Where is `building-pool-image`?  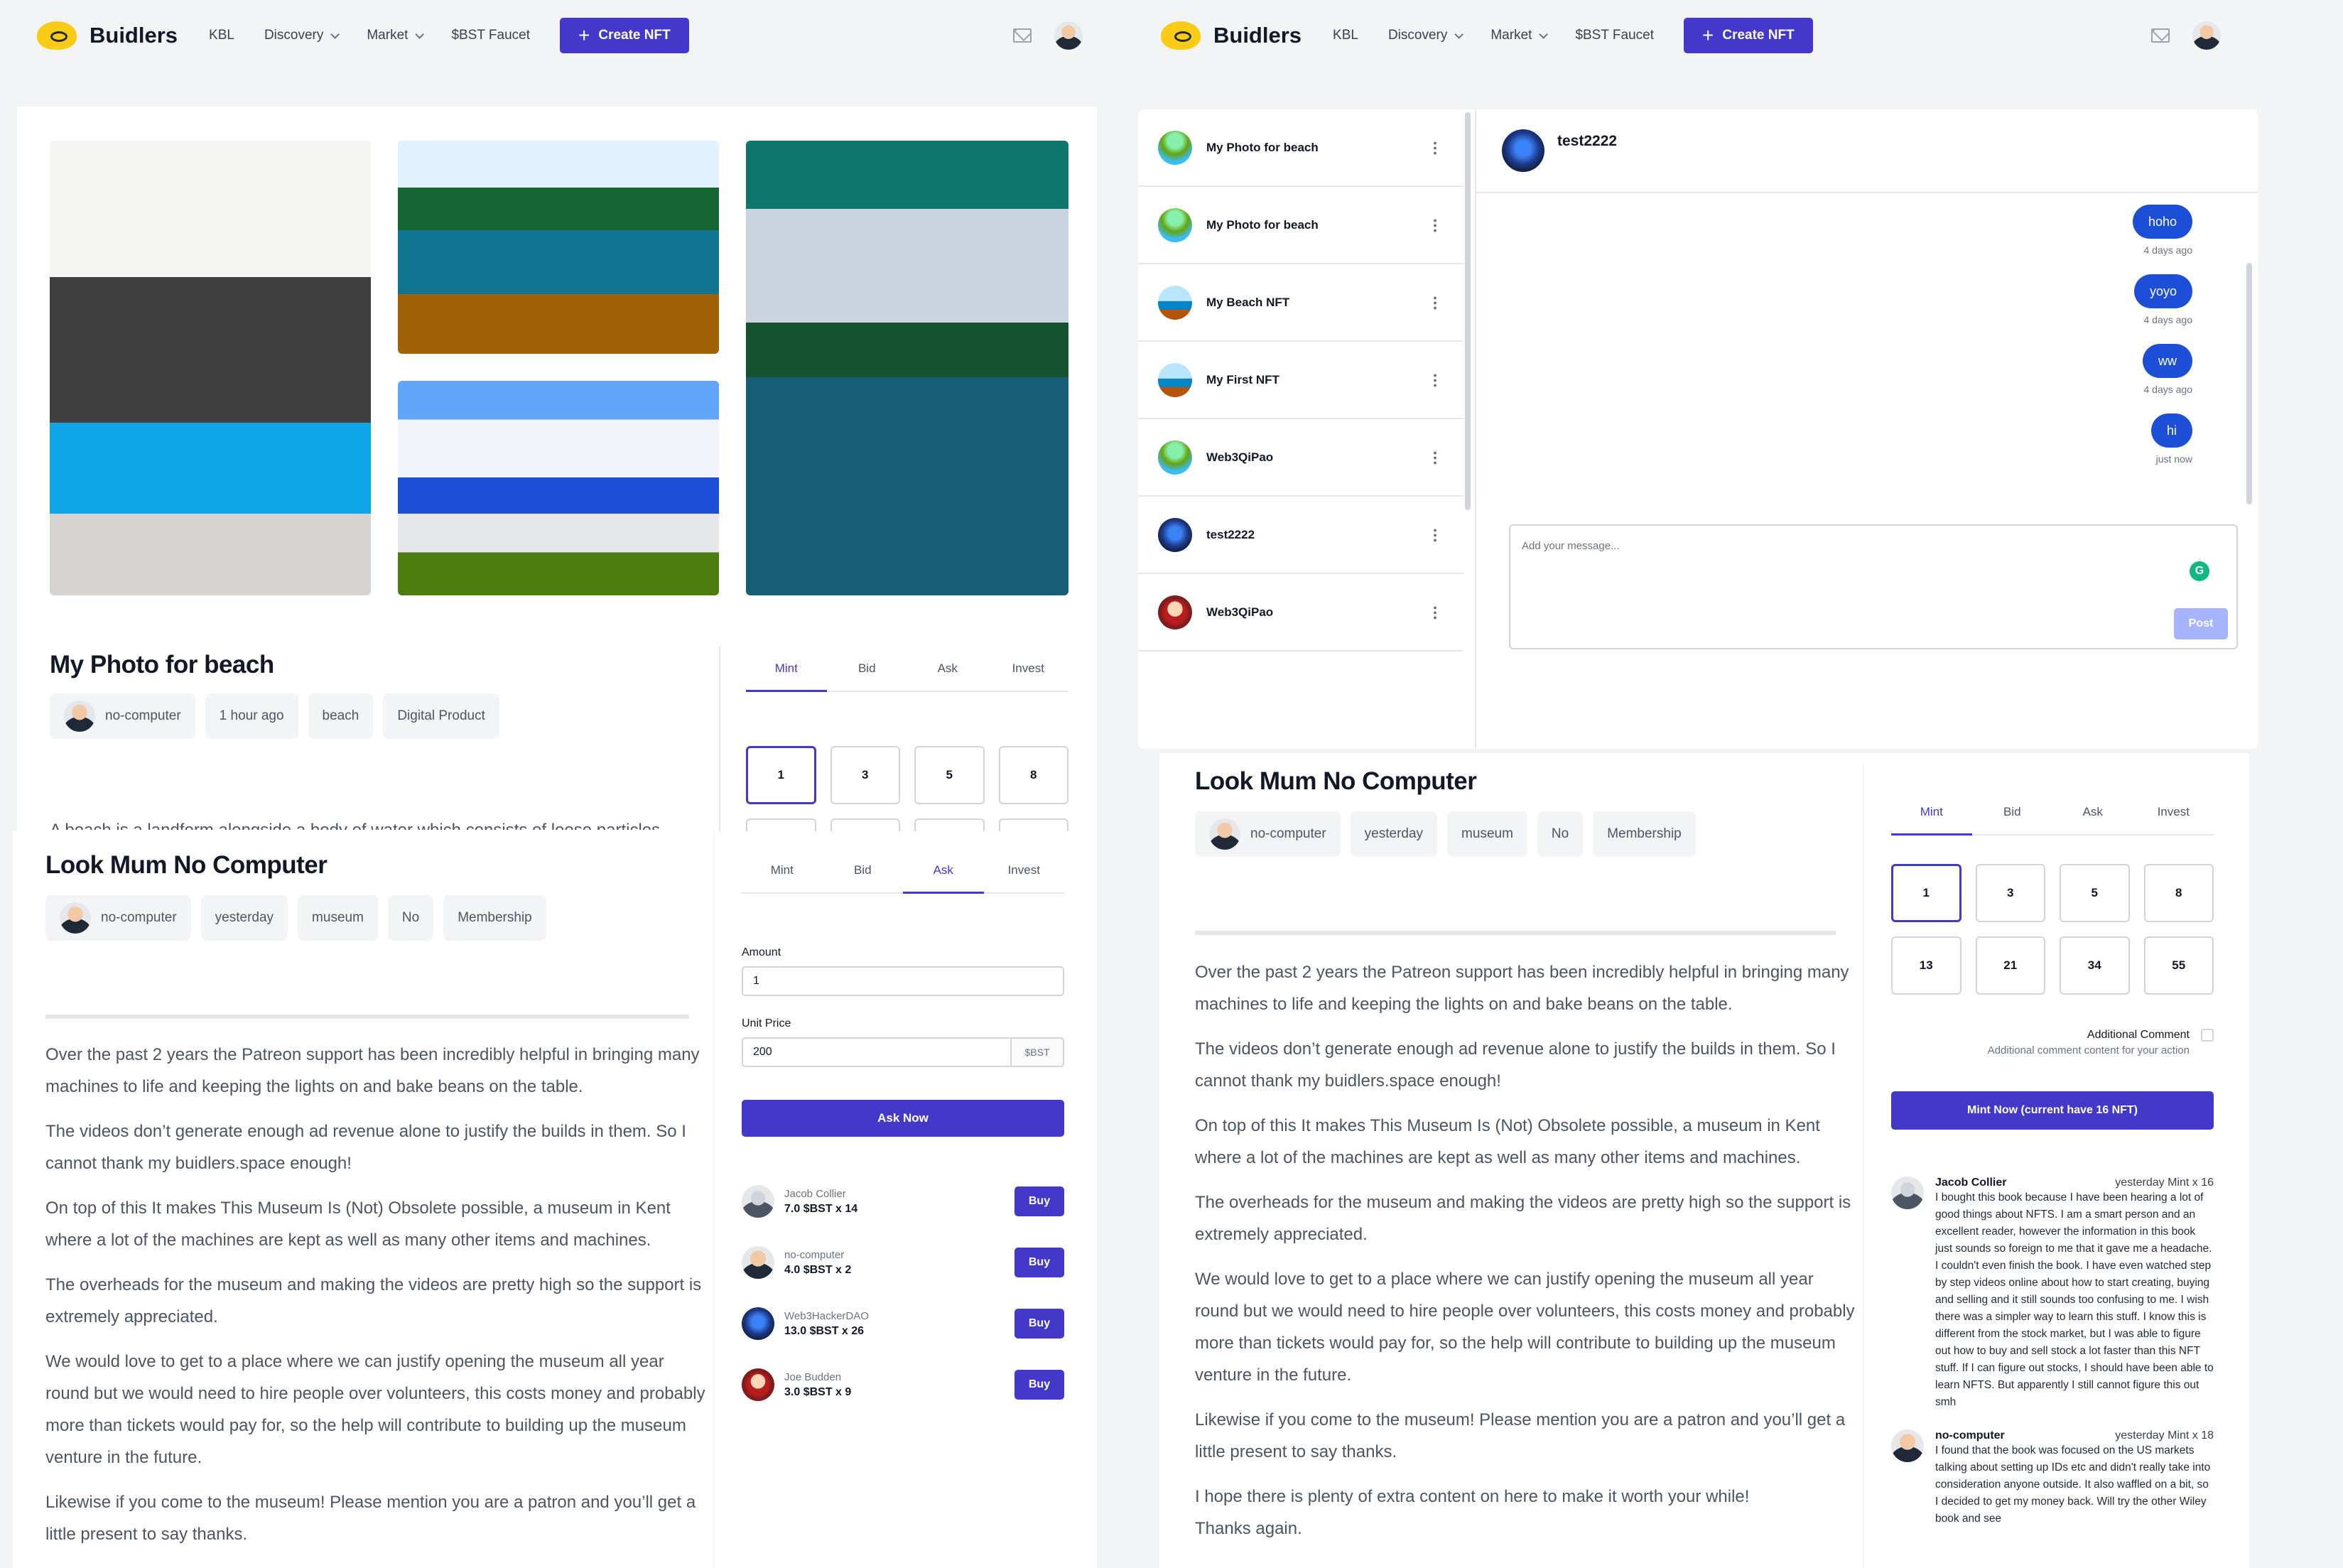
building-pool-image is located at coordinates (210, 368).